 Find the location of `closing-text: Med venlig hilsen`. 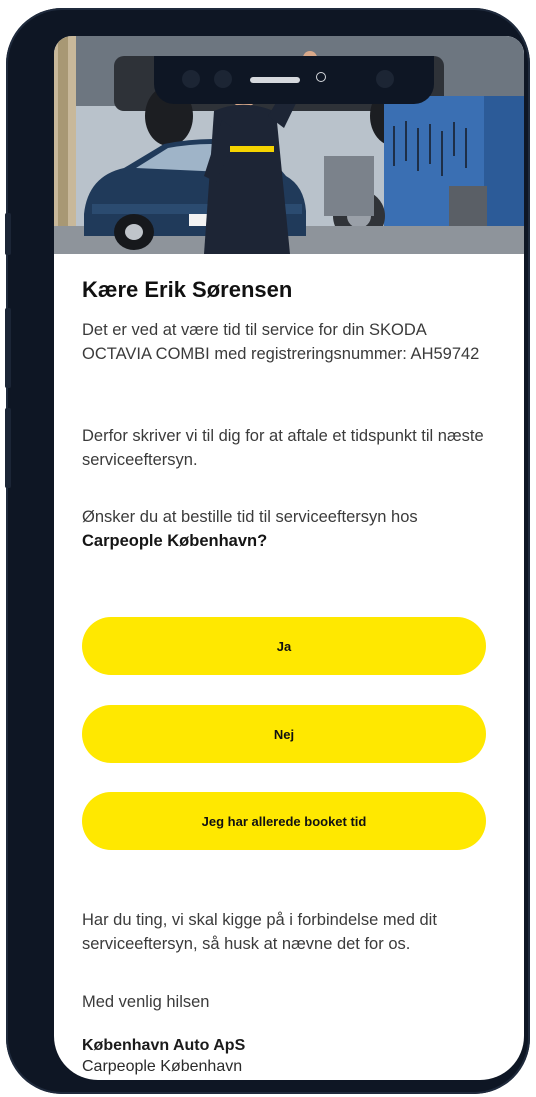

closing-text: Med venlig hilsen is located at coordinates (146, 1002).